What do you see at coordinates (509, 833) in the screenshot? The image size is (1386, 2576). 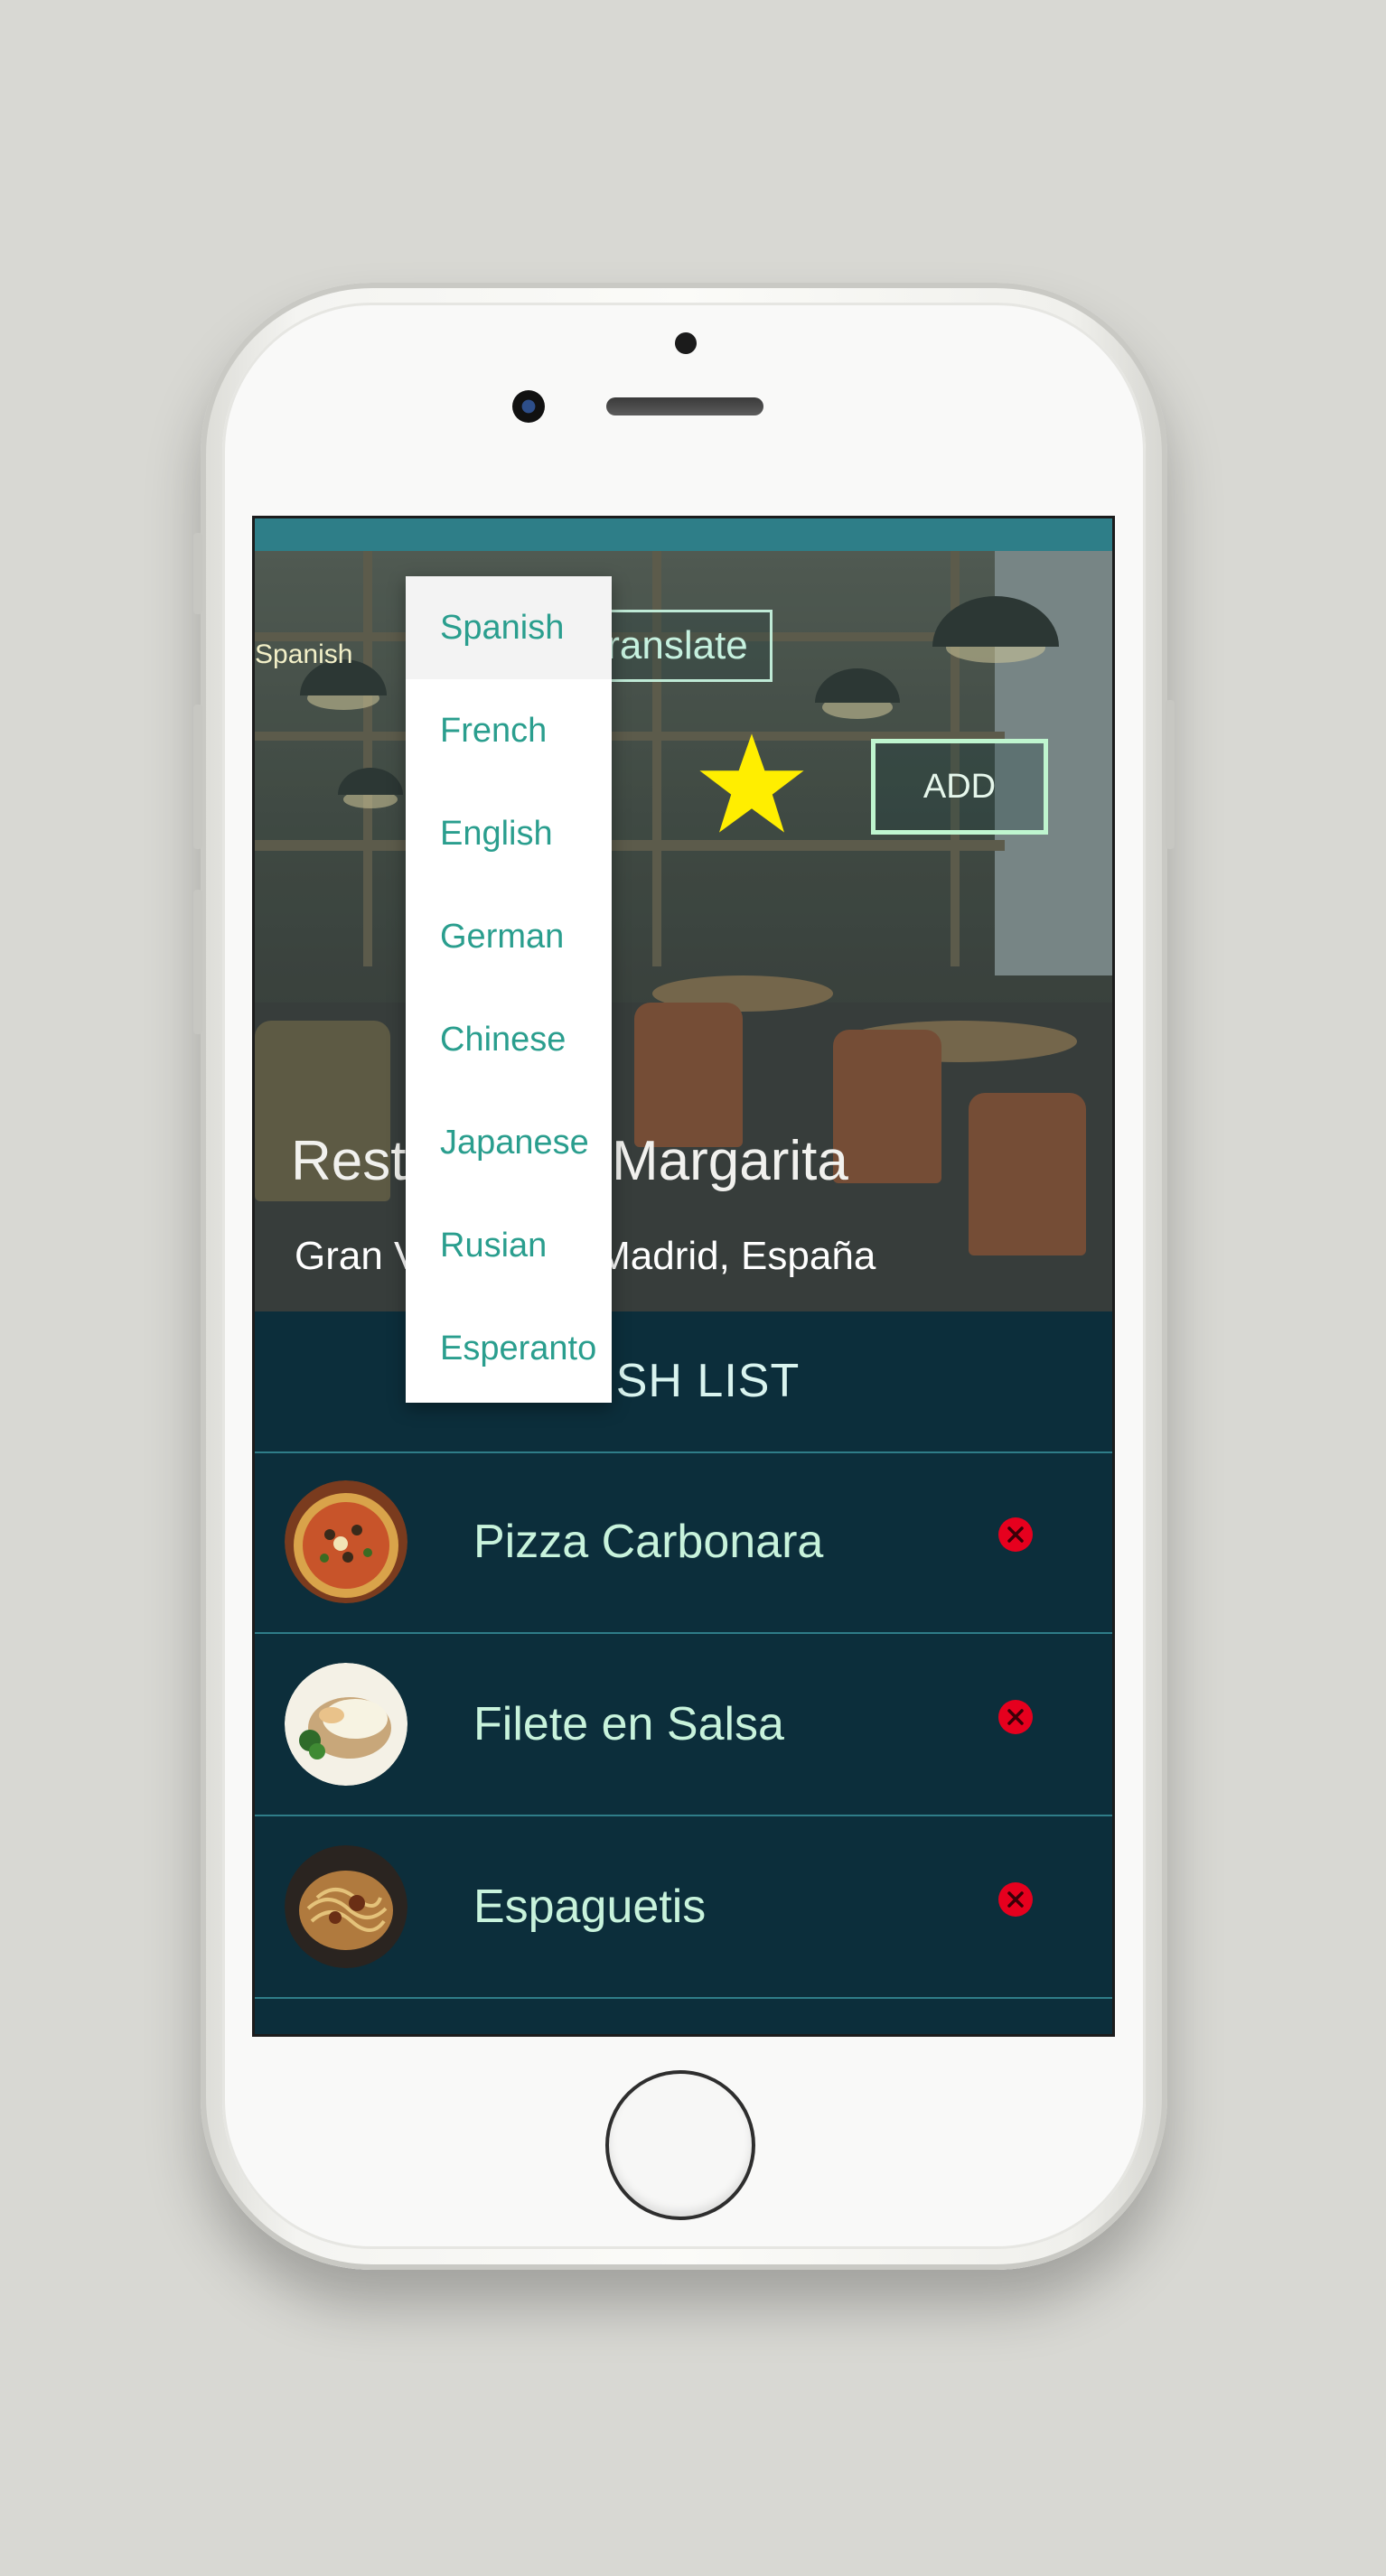 I see `language-option-english: English` at bounding box center [509, 833].